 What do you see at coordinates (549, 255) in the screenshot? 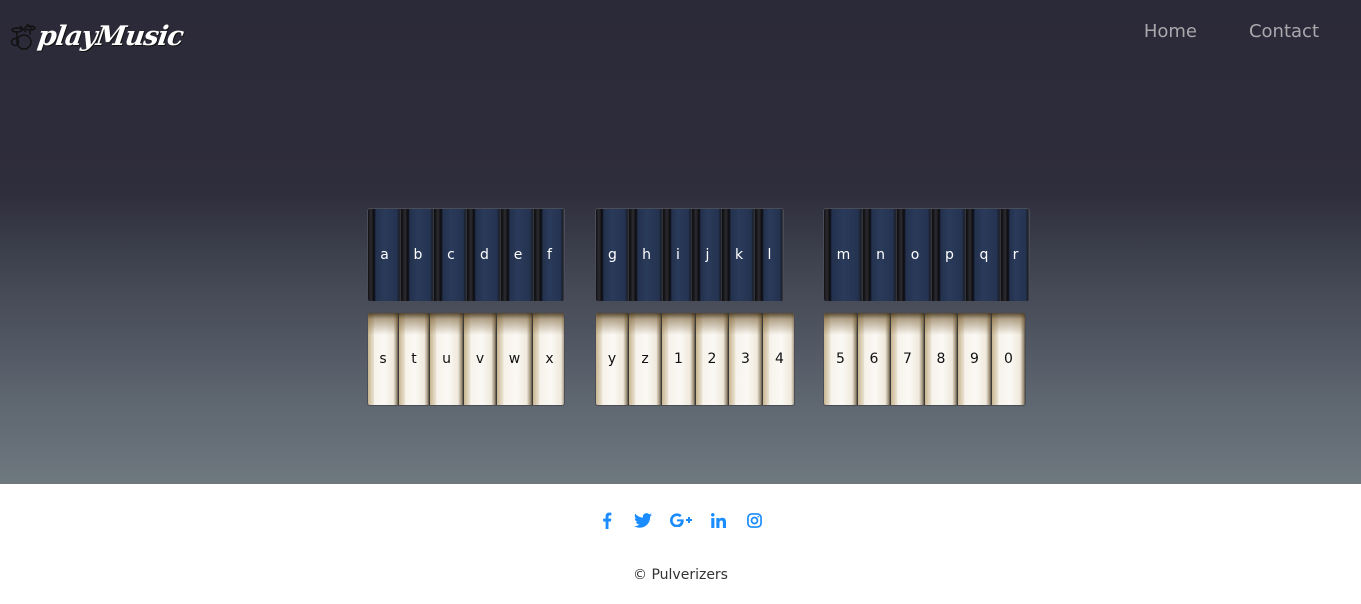
I see `key: f` at bounding box center [549, 255].